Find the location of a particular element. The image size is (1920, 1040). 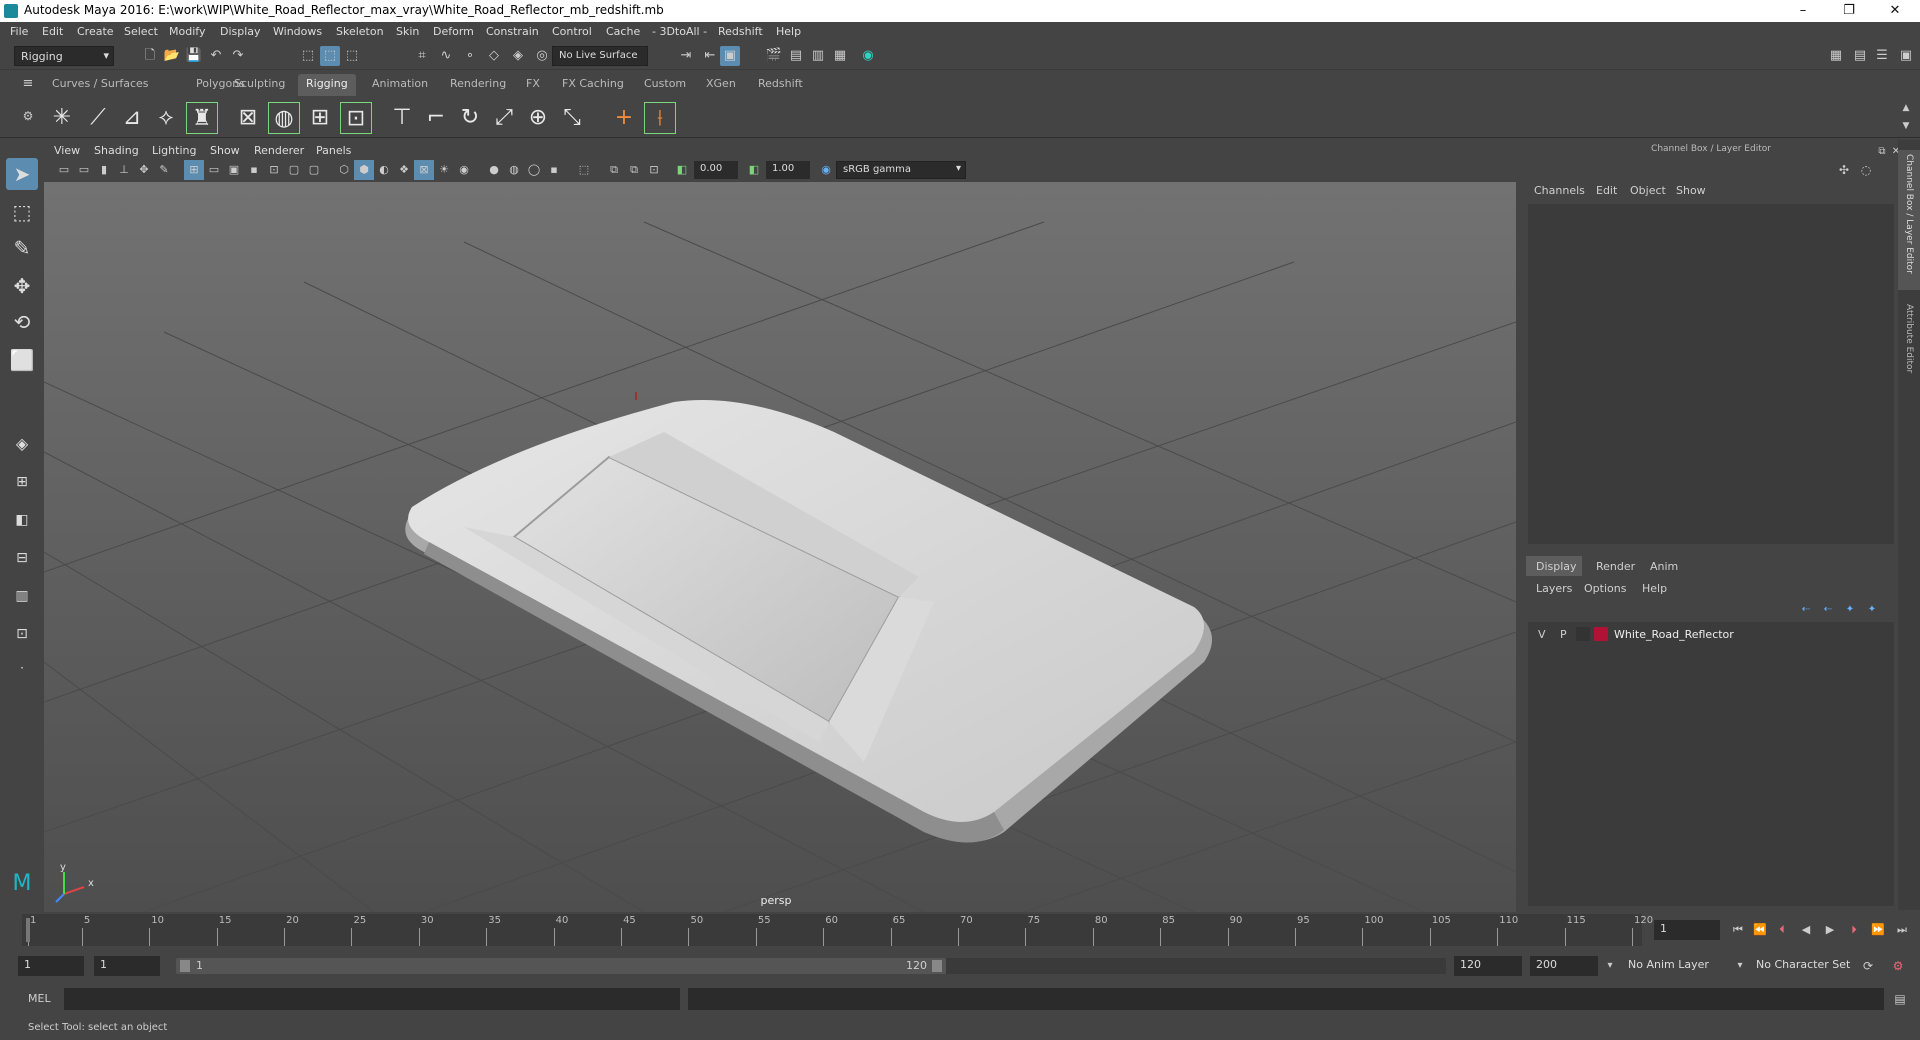

channel-box-toggle-icon: ▣ is located at coordinates (1906, 56).